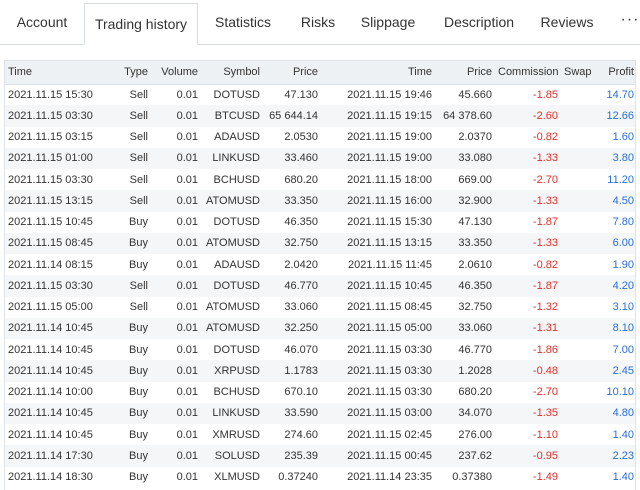 The image size is (640, 490). I want to click on cell-symbol: BTCUSD, so click(232, 116).